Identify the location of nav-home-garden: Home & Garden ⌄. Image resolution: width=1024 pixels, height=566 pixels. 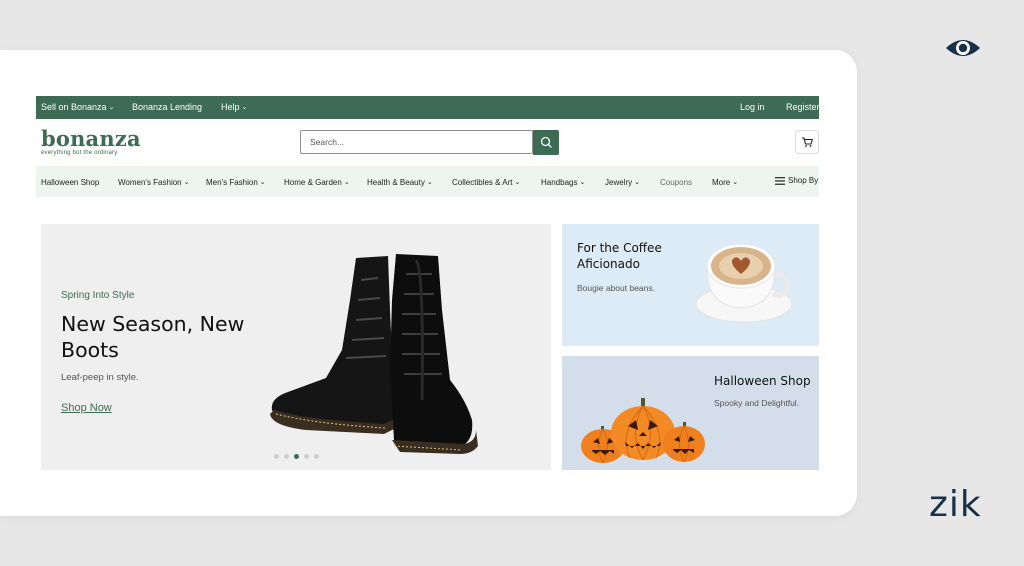
(317, 182).